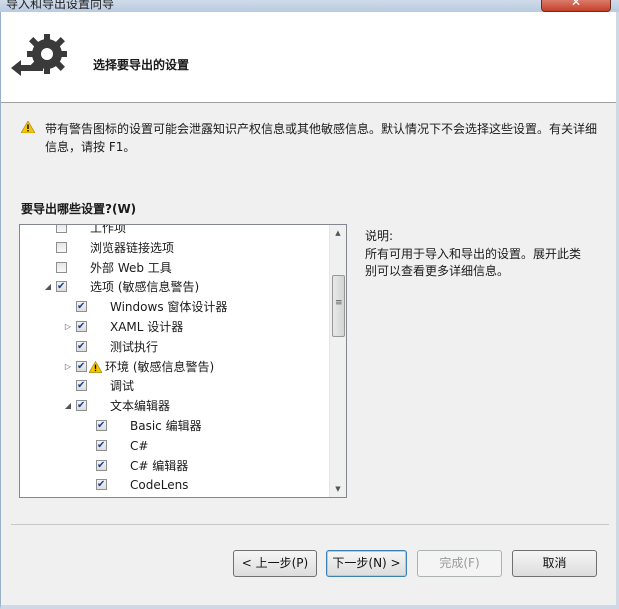  Describe the element at coordinates (473, 262) in the screenshot. I see `description-text: 所有可用于导入和导出的设置。展开此类别可以查看更多详细信息。` at that location.